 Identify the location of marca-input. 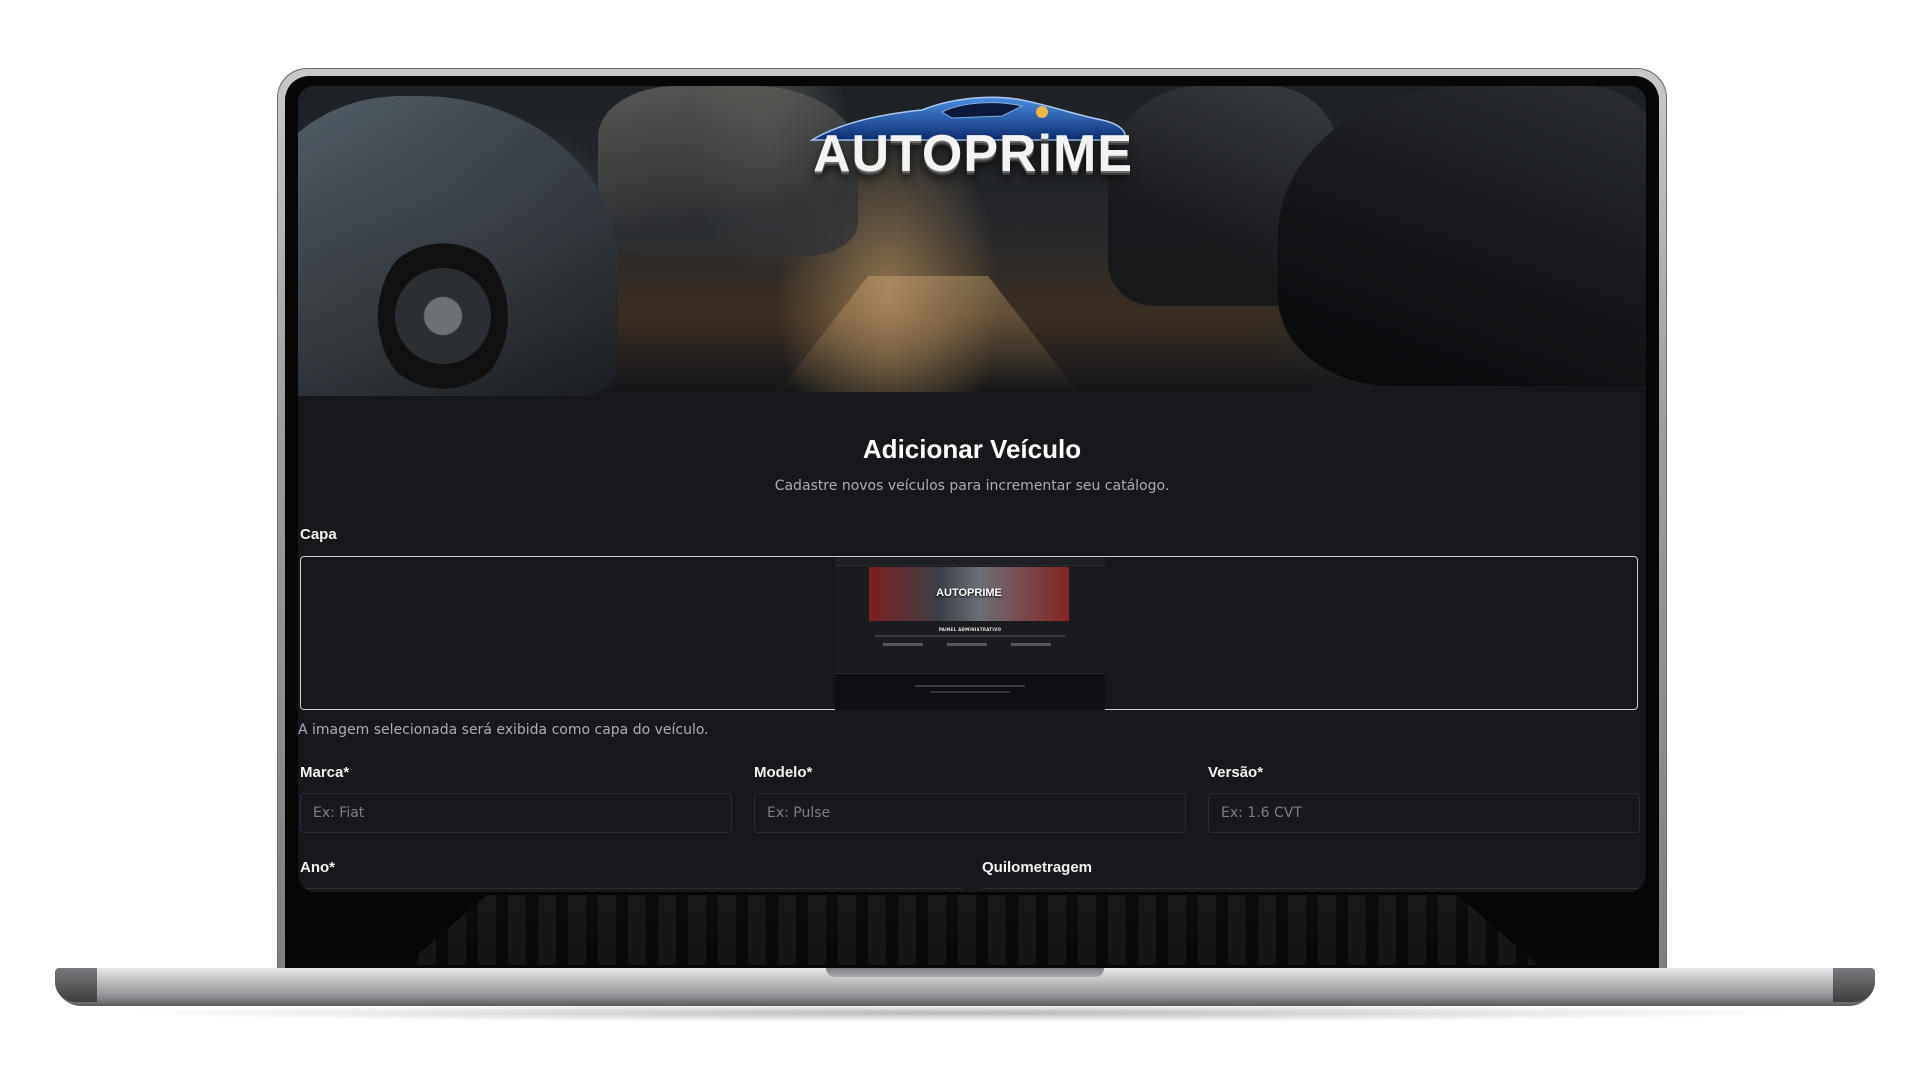
(516, 813).